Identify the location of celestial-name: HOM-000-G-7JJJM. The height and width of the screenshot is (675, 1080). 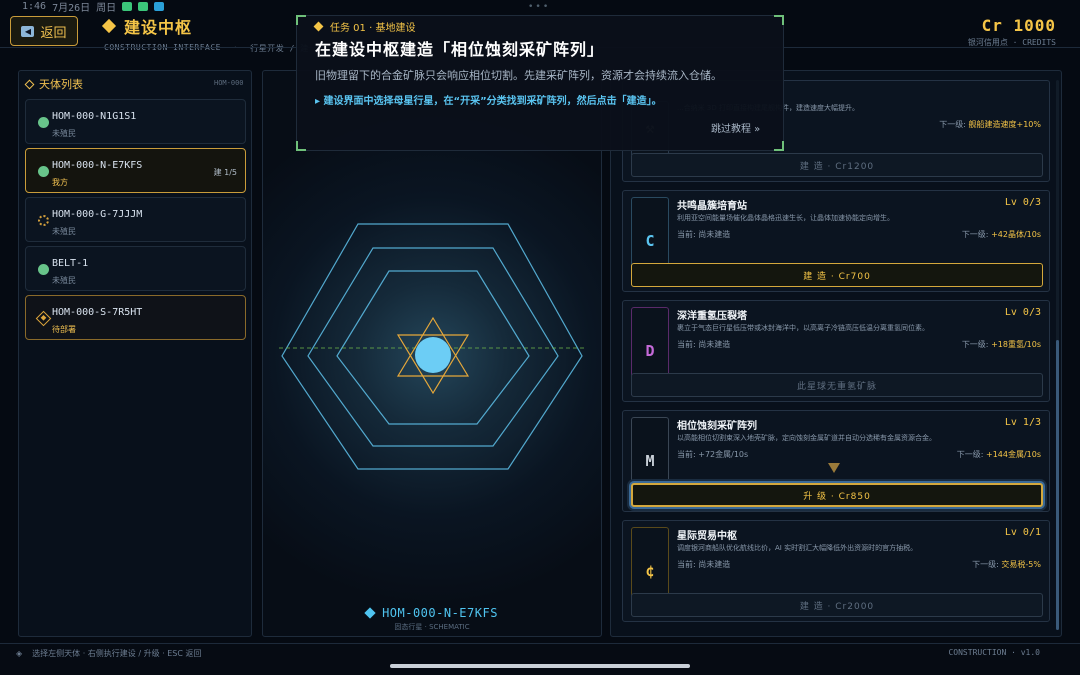
(97, 214).